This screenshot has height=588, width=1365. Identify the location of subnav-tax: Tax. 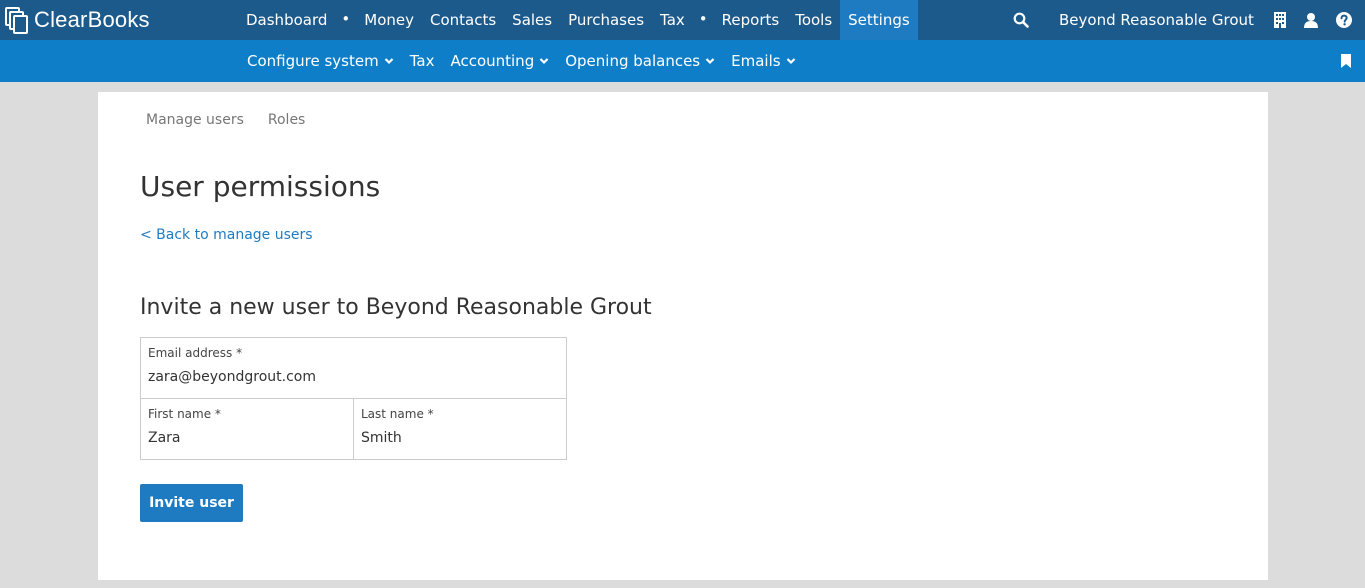
(422, 61).